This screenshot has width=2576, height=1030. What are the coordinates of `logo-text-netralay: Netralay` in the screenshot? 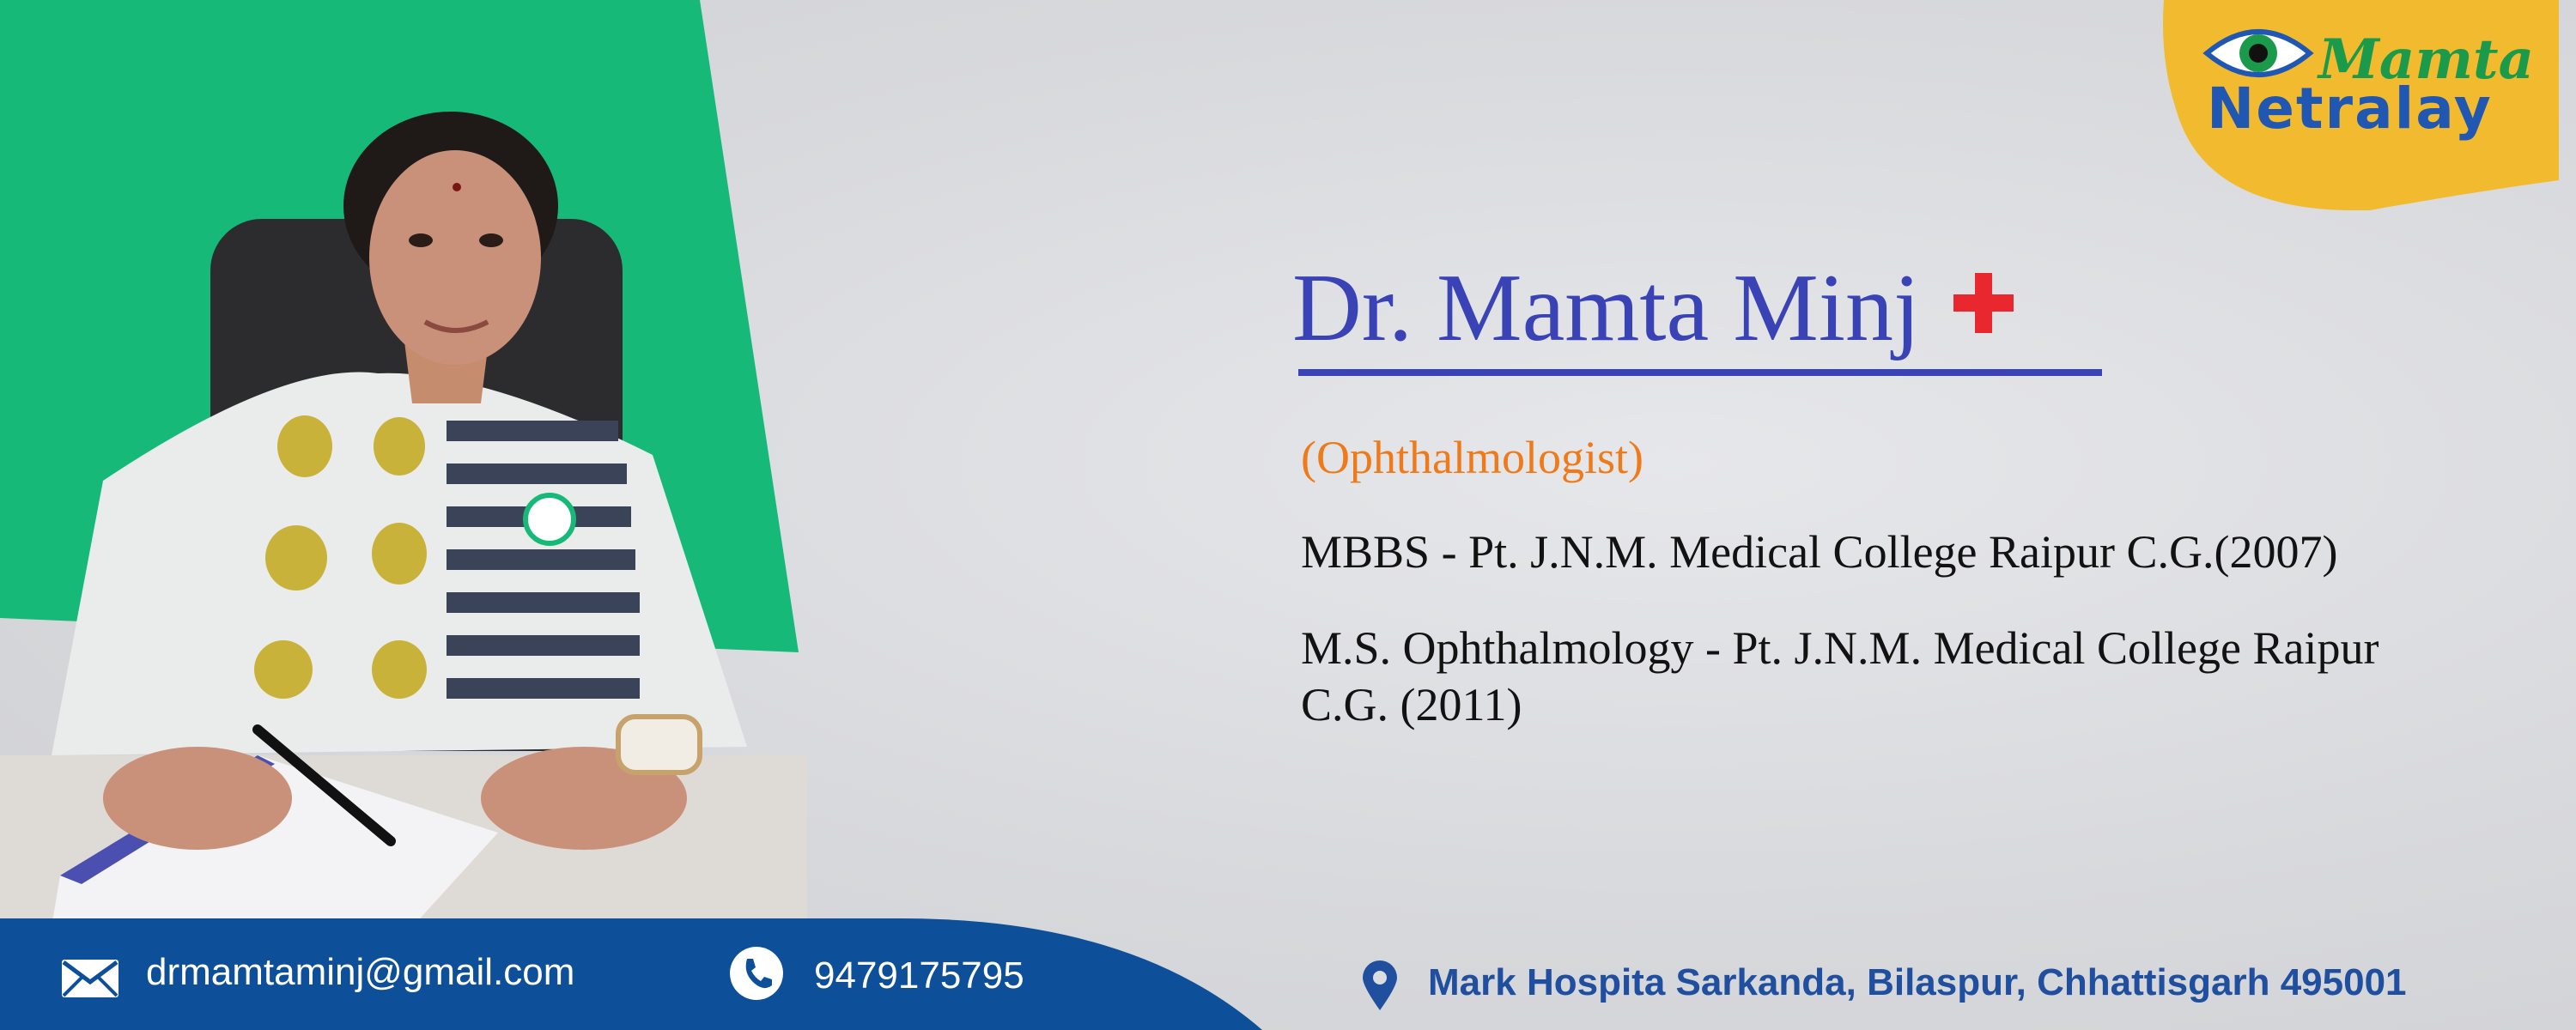 It's located at (2350, 109).